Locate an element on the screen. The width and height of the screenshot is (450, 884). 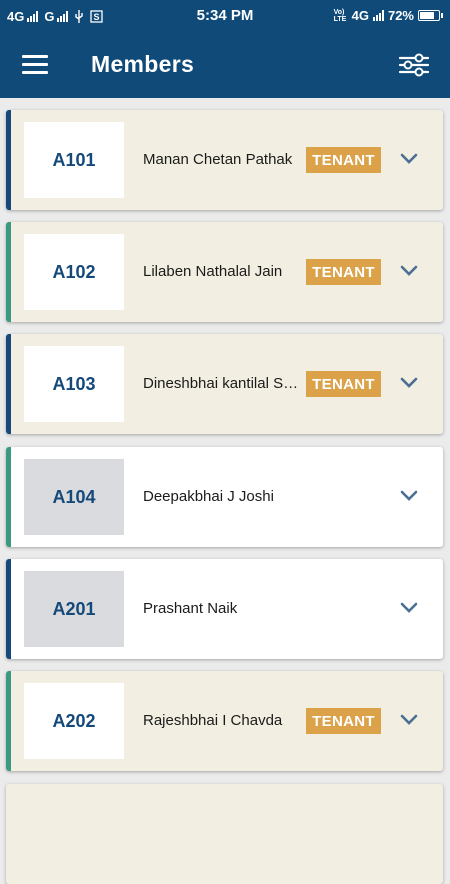
status-right-group: Vo) LTE 4G 72% is located at coordinates (388, 15).